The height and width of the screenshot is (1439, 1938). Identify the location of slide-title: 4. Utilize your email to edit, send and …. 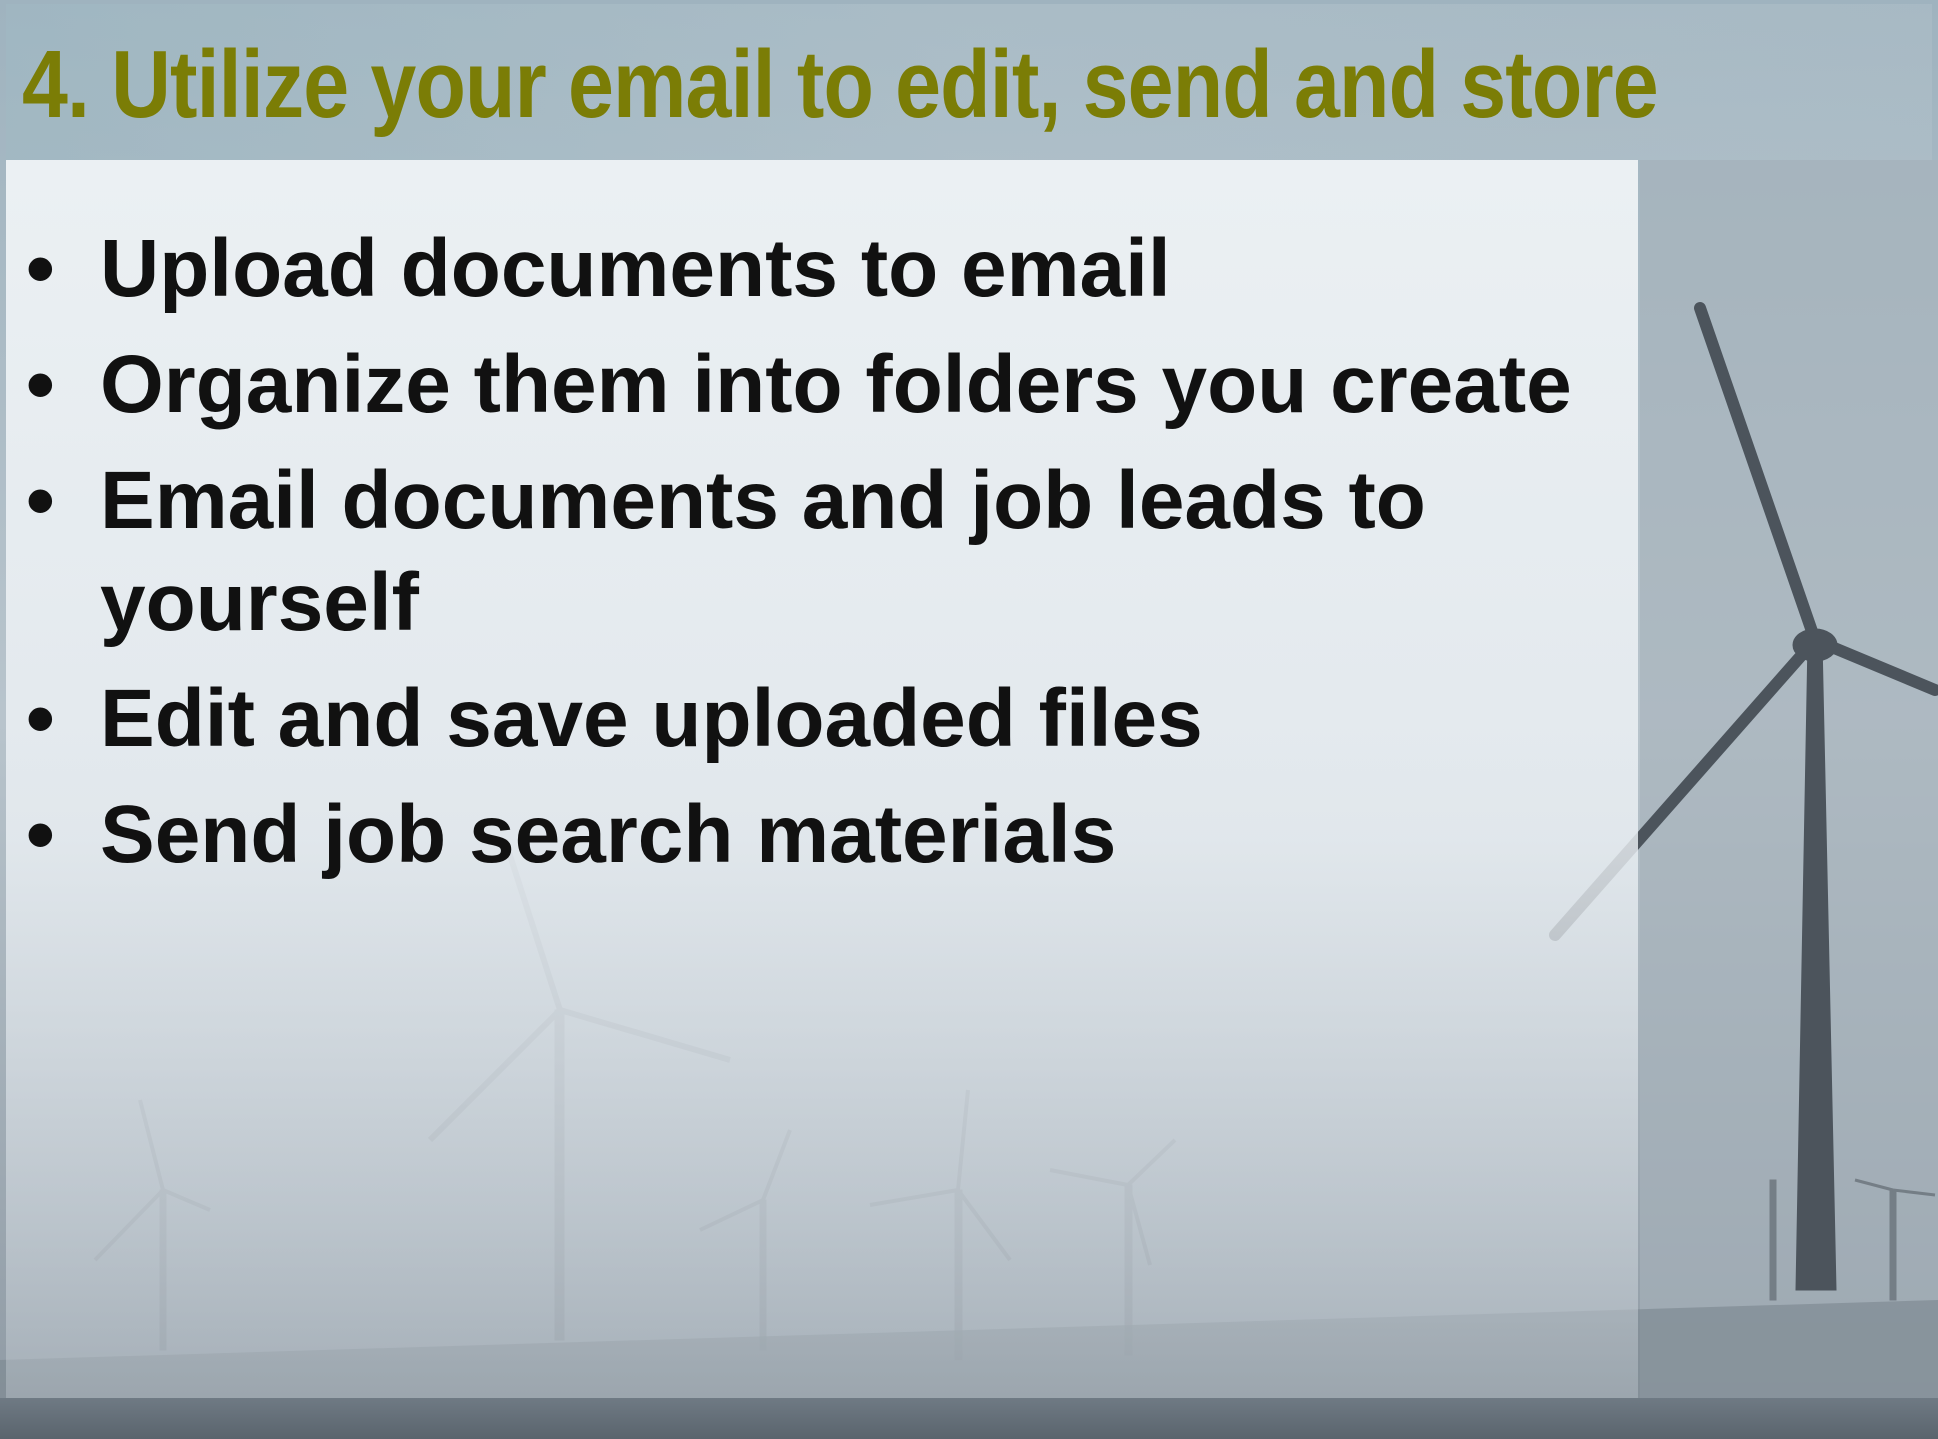
(840, 84).